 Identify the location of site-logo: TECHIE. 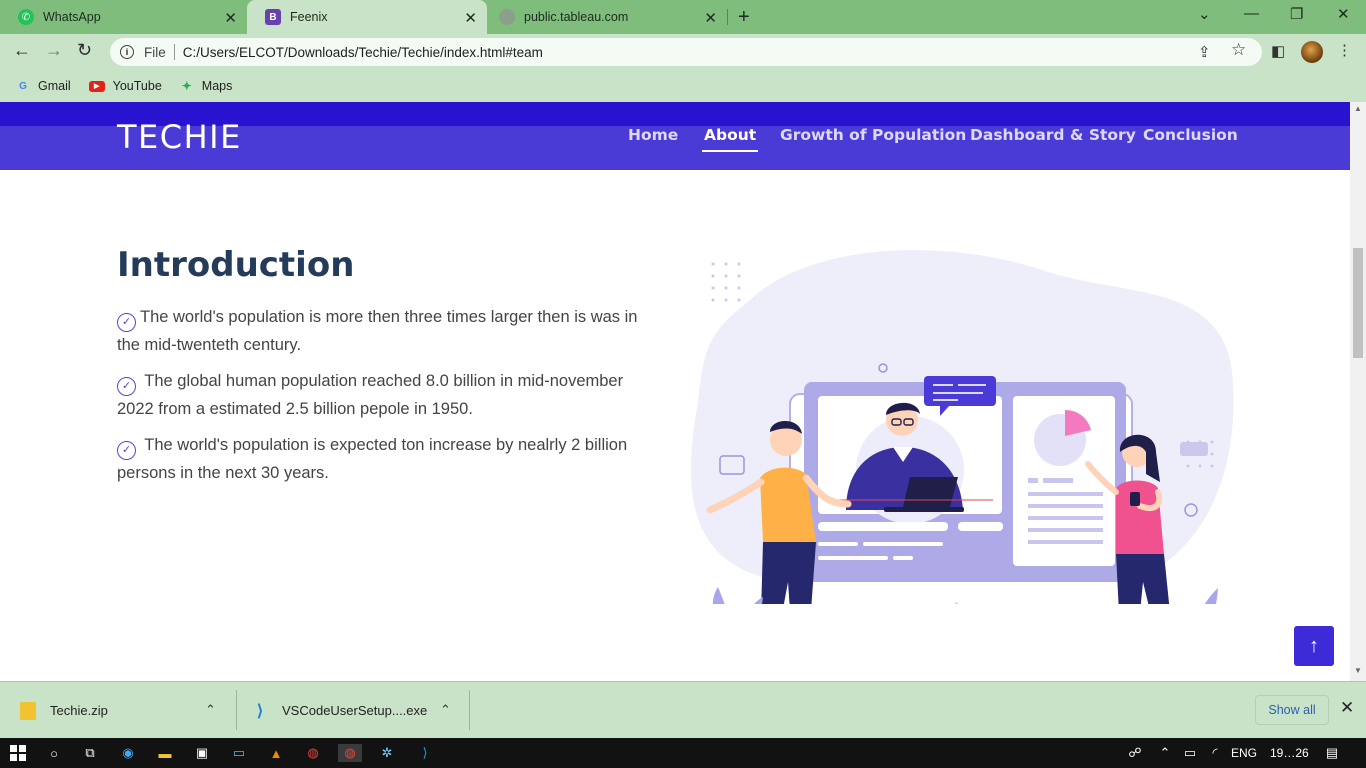
(179, 137).